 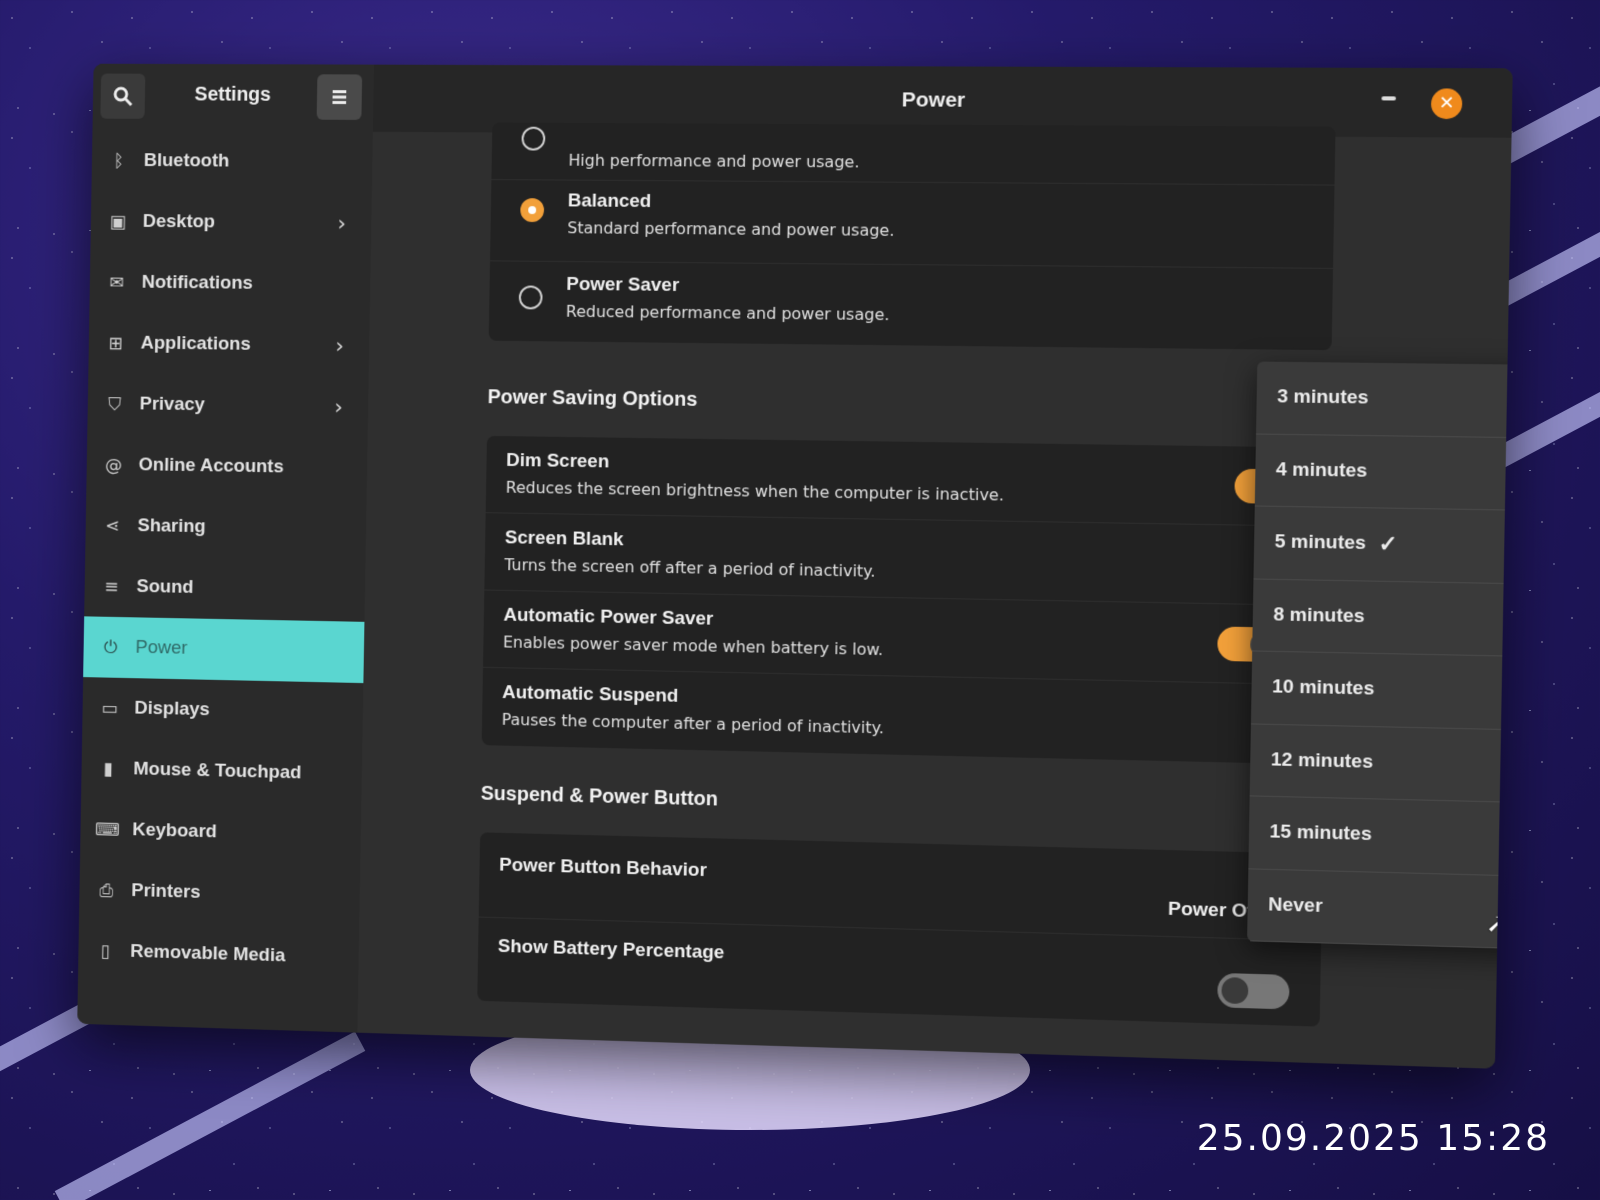 I want to click on sidebar-item-label: Applications, so click(x=195, y=343).